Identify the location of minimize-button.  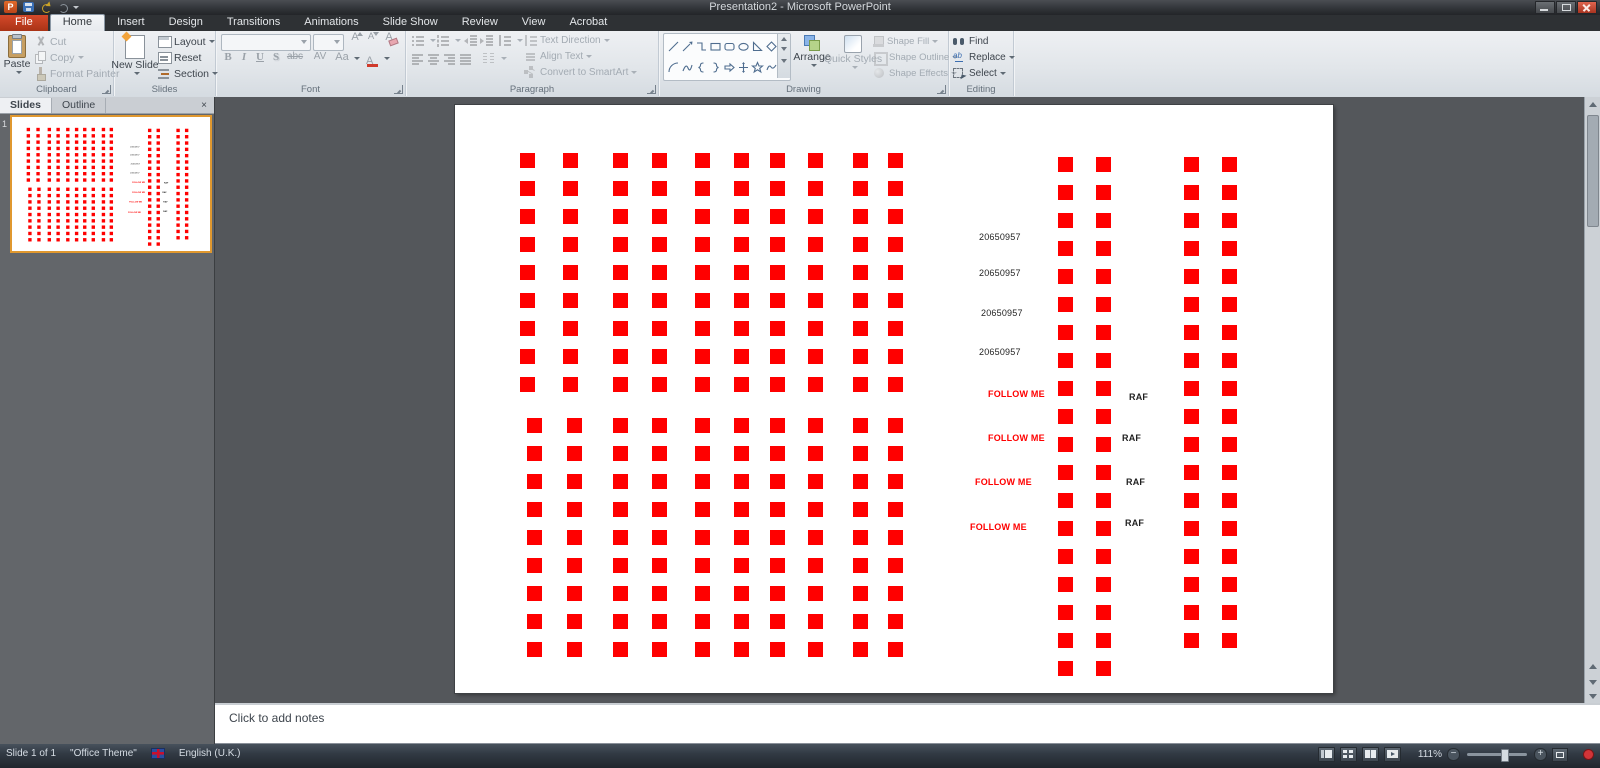
(1545, 7).